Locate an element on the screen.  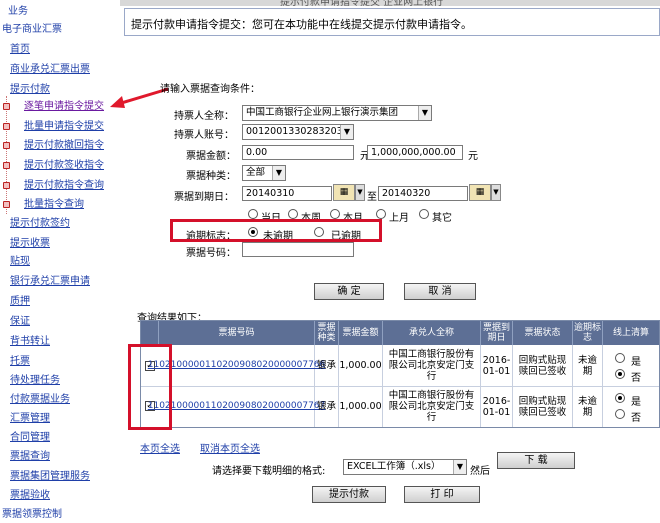
sidebar-item-3: 商业承兑汇票出票 is located at coordinates (50, 70).